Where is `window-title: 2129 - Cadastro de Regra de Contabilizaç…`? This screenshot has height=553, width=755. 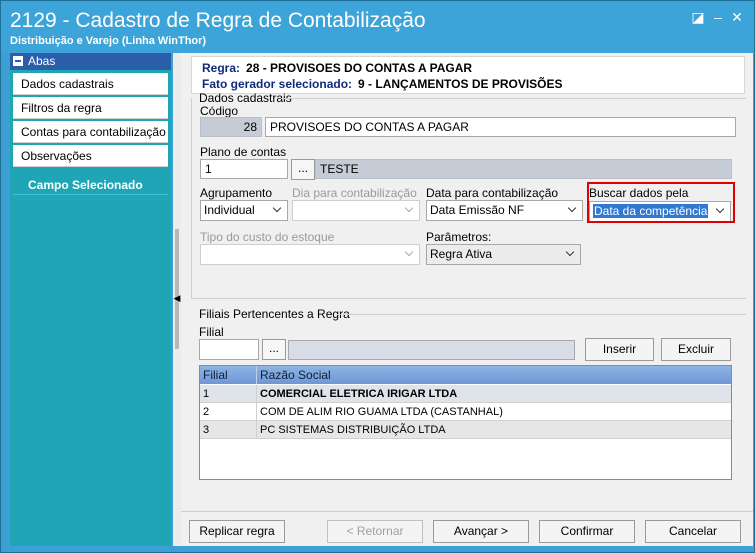
window-title: 2129 - Cadastro de Regra de Contabilizaç… is located at coordinates (218, 20).